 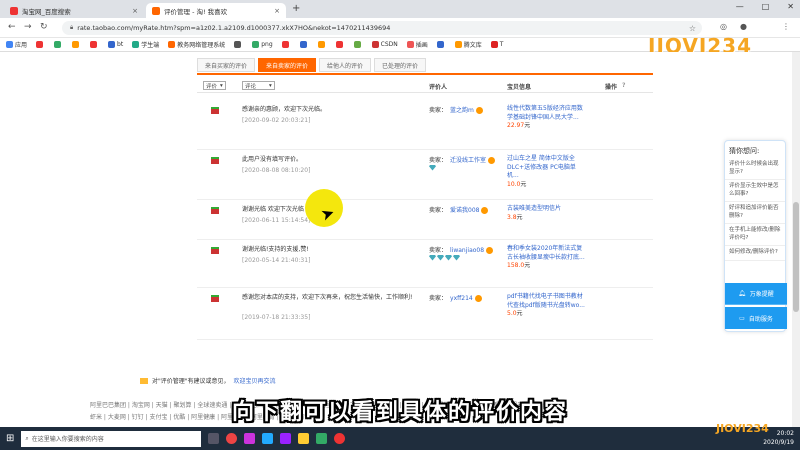 I want to click on seller-link: liwanjiao08, so click(x=467, y=250).